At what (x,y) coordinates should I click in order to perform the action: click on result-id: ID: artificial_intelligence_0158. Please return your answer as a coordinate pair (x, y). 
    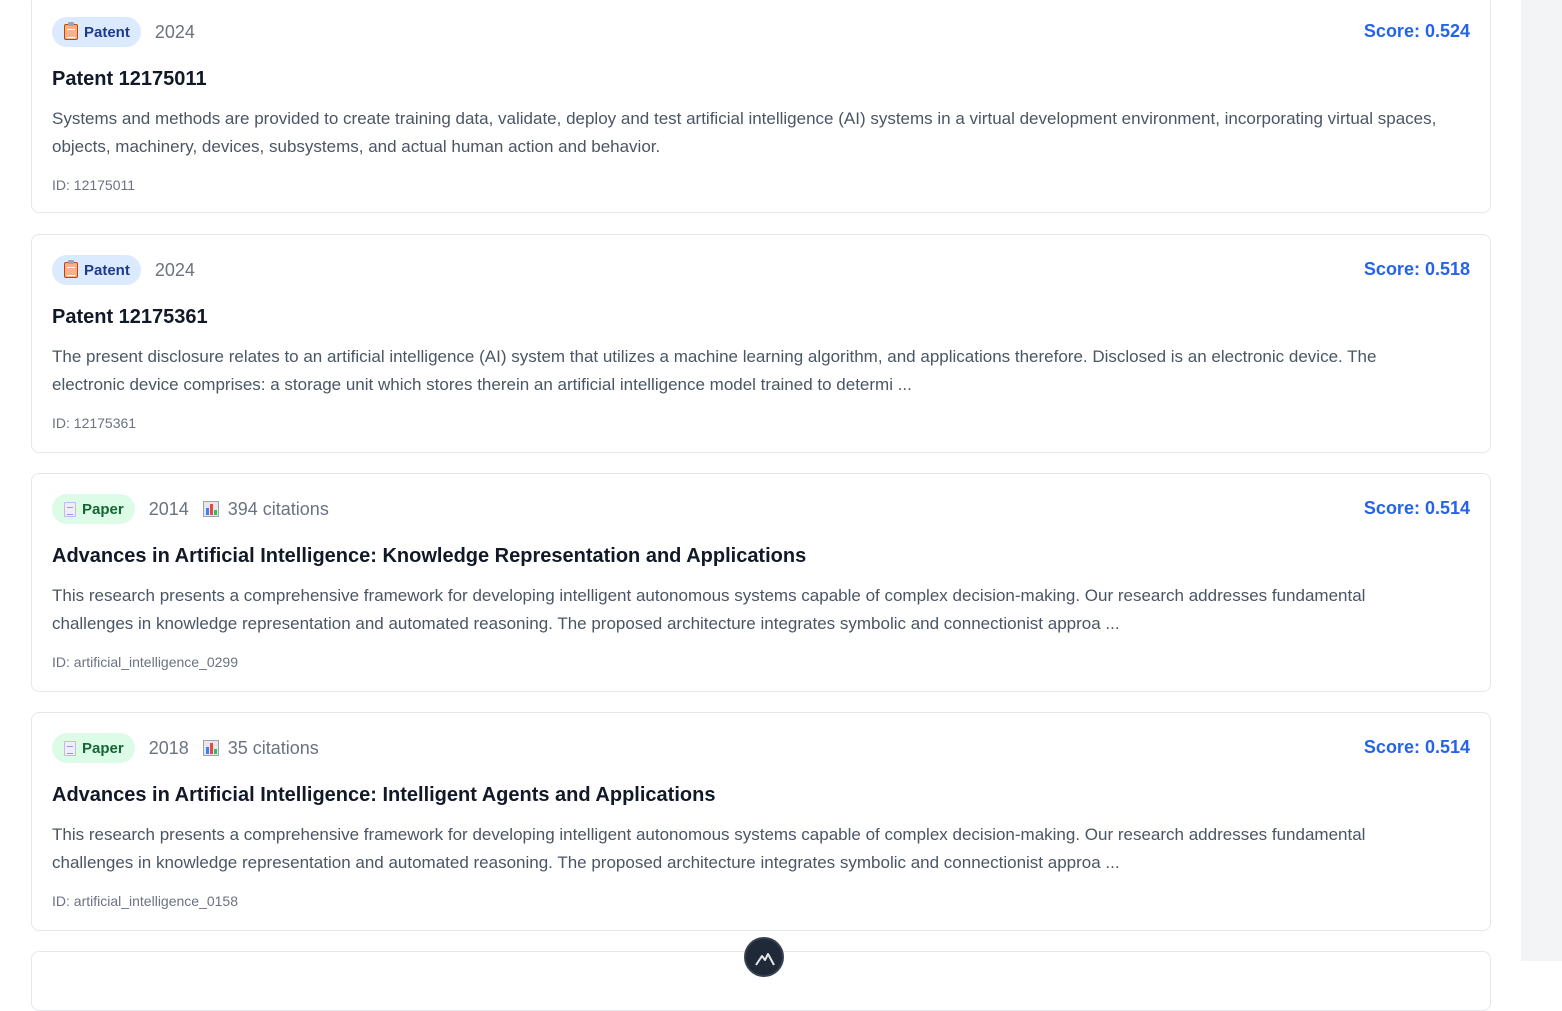
    Looking at the image, I should click on (145, 901).